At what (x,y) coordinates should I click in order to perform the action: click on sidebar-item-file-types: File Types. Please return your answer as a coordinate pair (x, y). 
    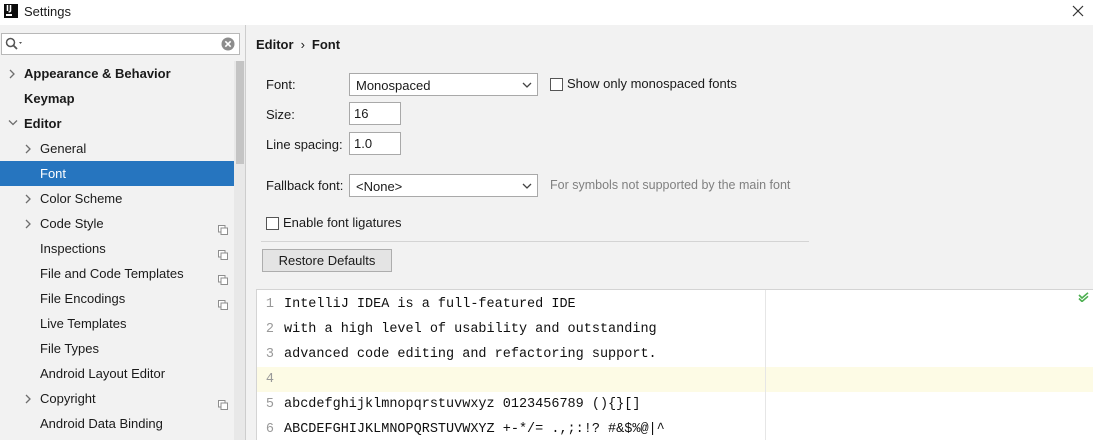
    Looking at the image, I should click on (117, 348).